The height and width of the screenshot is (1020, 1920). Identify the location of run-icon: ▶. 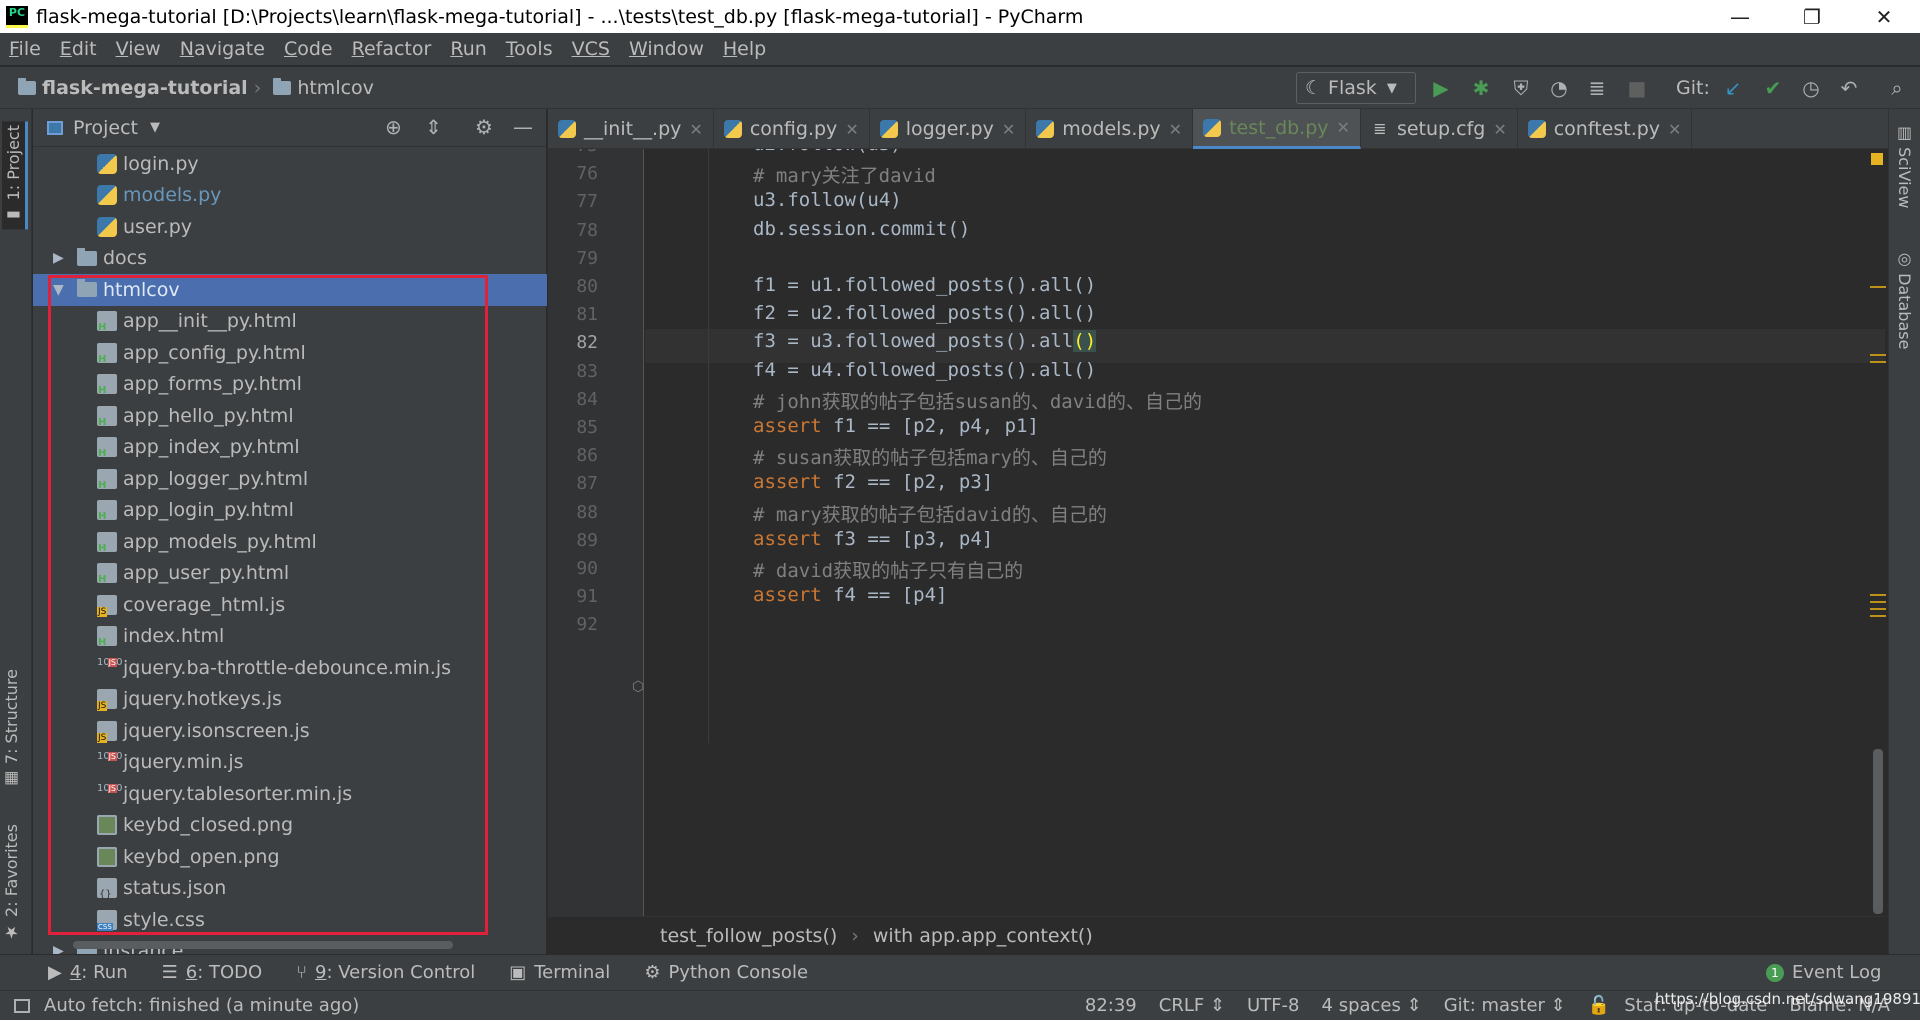
(1441, 88).